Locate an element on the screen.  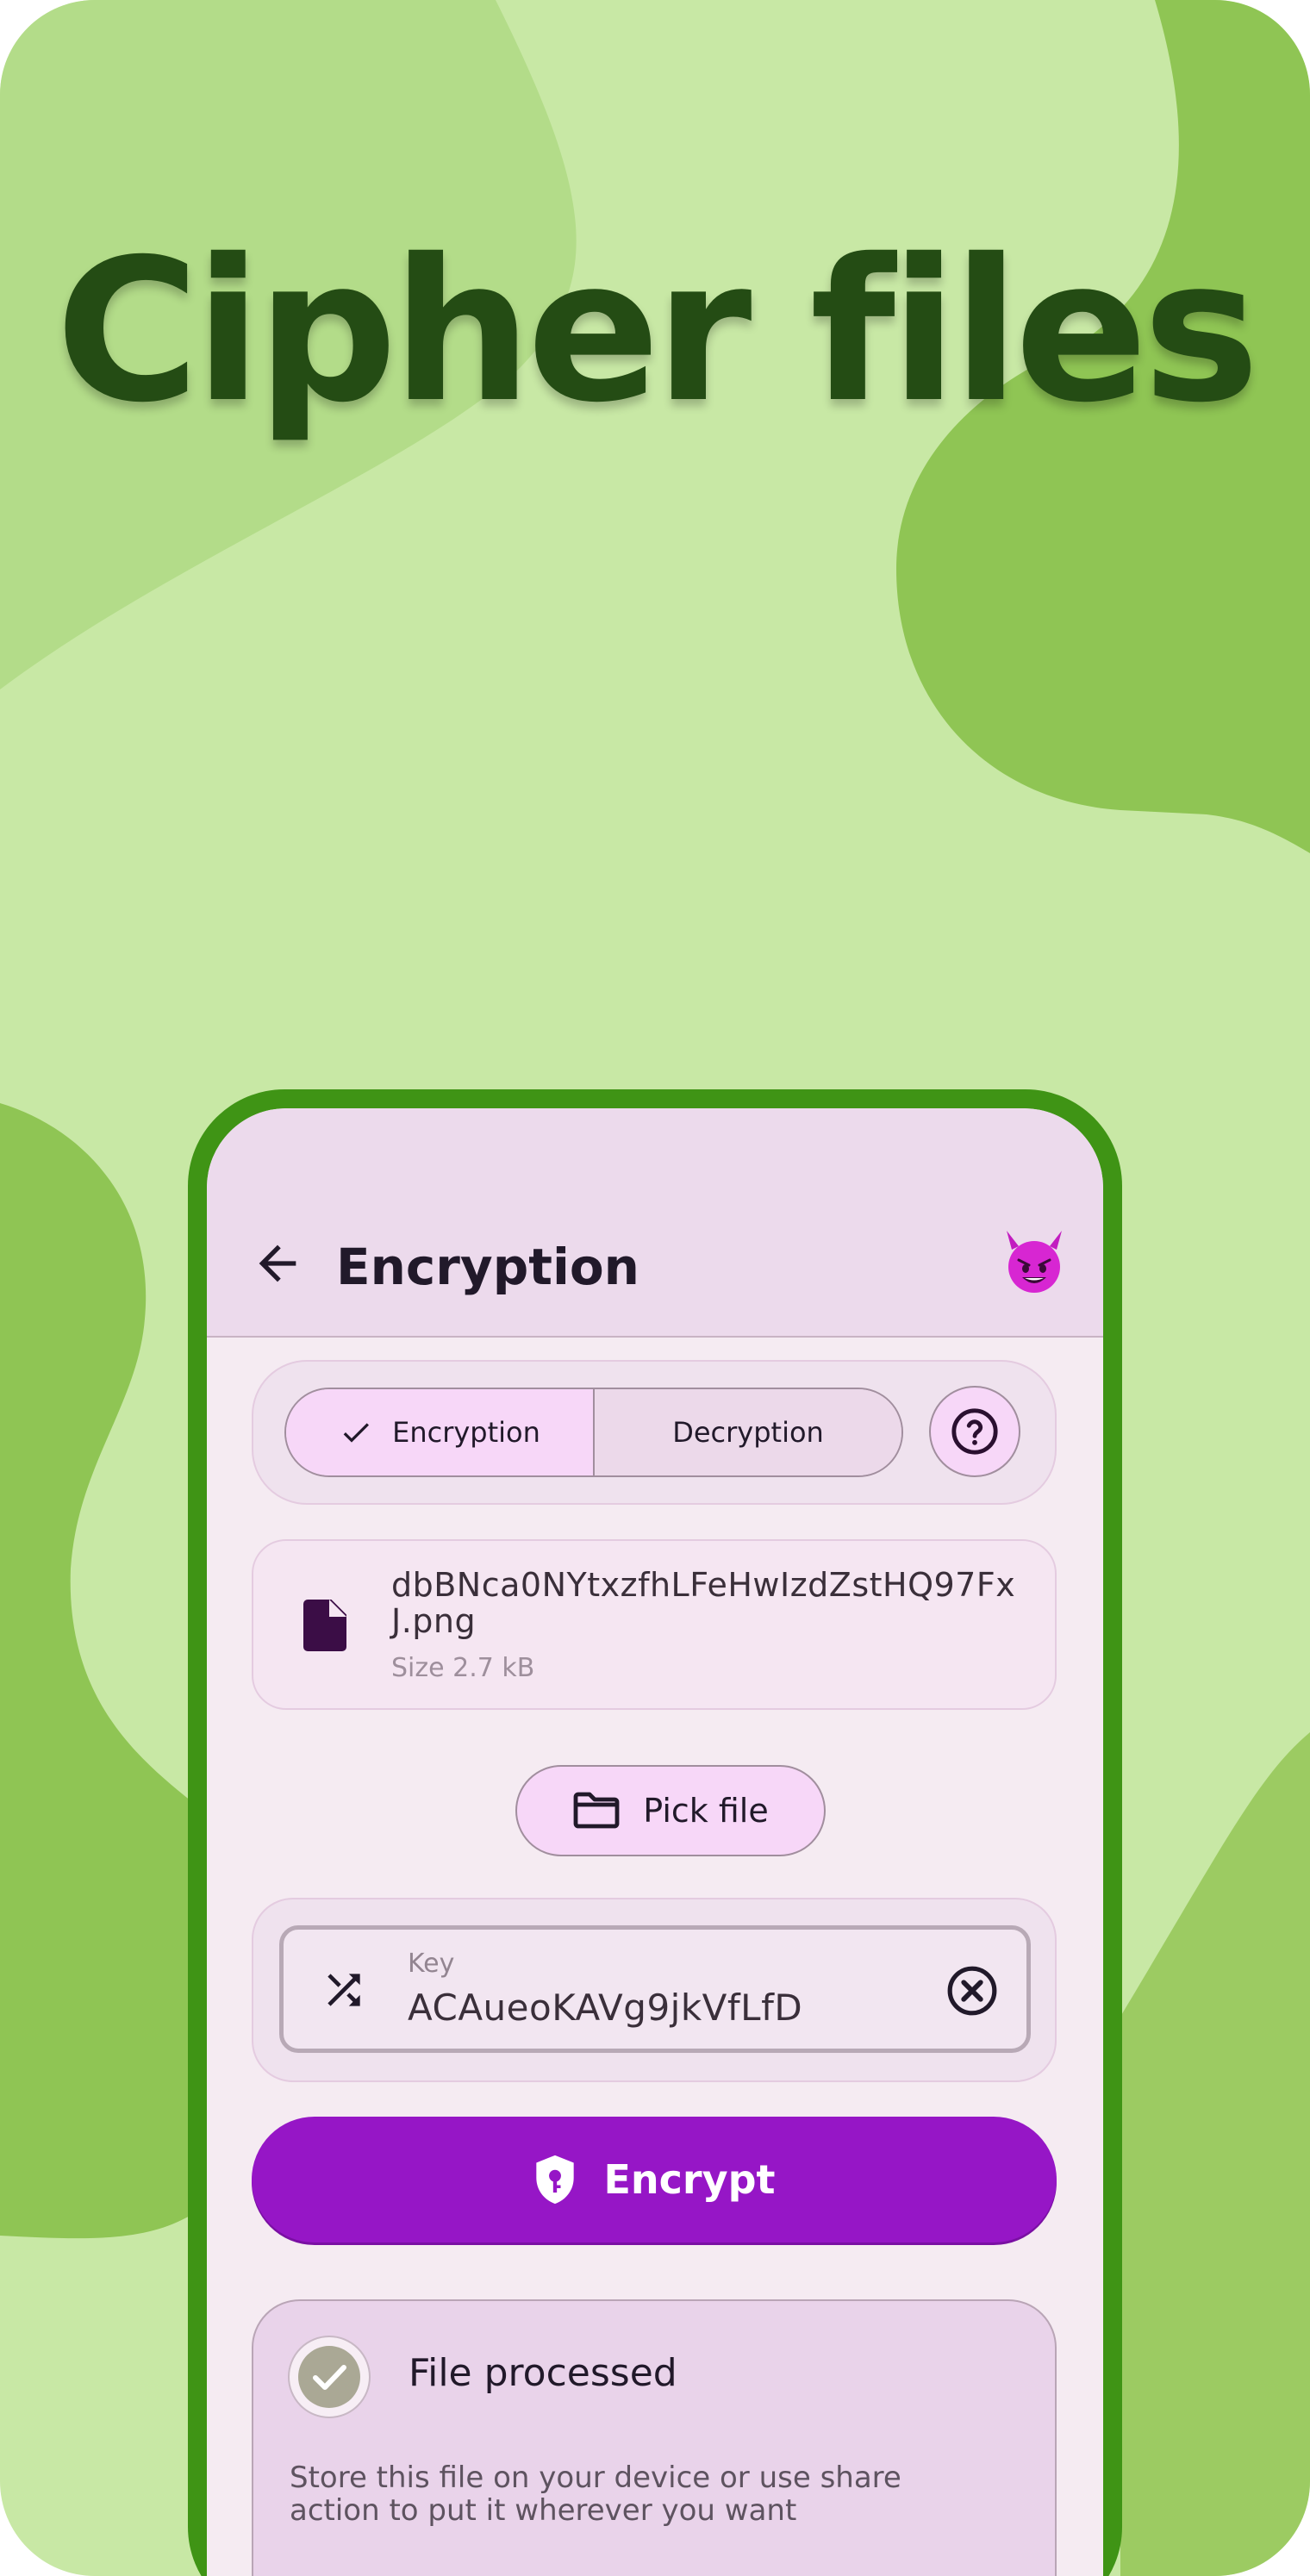
key-label: Key is located at coordinates (431, 1964).